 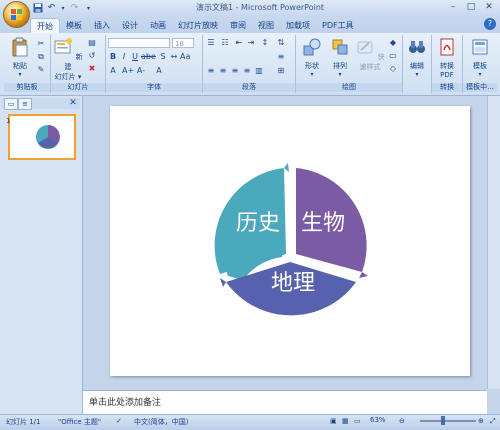 I want to click on tab-insert: 插入, so click(x=102, y=25).